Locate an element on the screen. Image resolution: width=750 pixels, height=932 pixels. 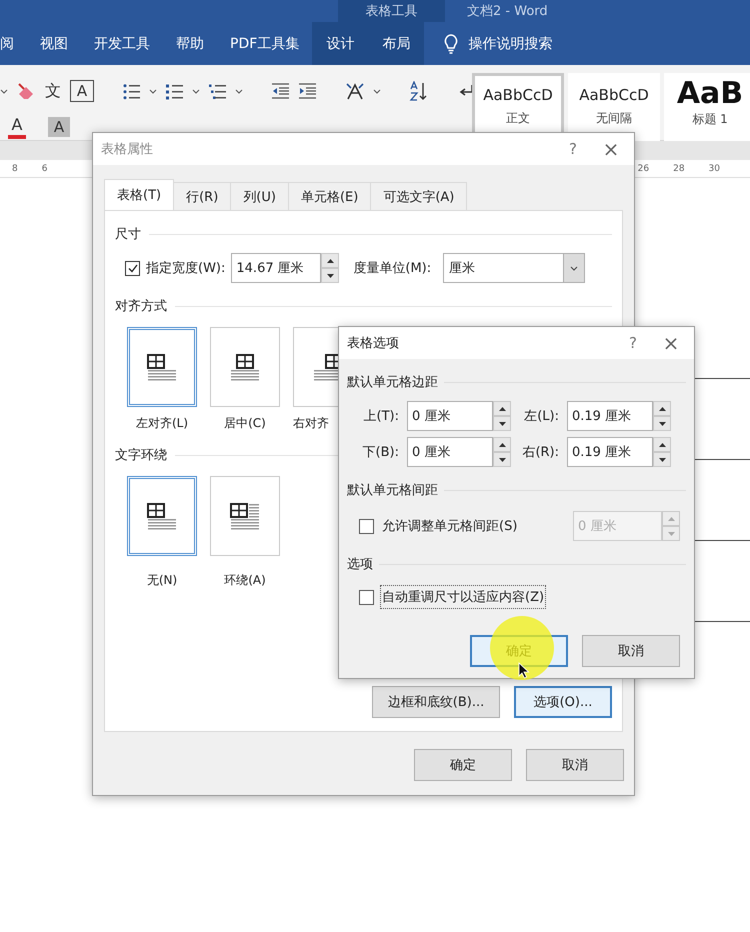
style-name: 标题 1 is located at coordinates (710, 119).